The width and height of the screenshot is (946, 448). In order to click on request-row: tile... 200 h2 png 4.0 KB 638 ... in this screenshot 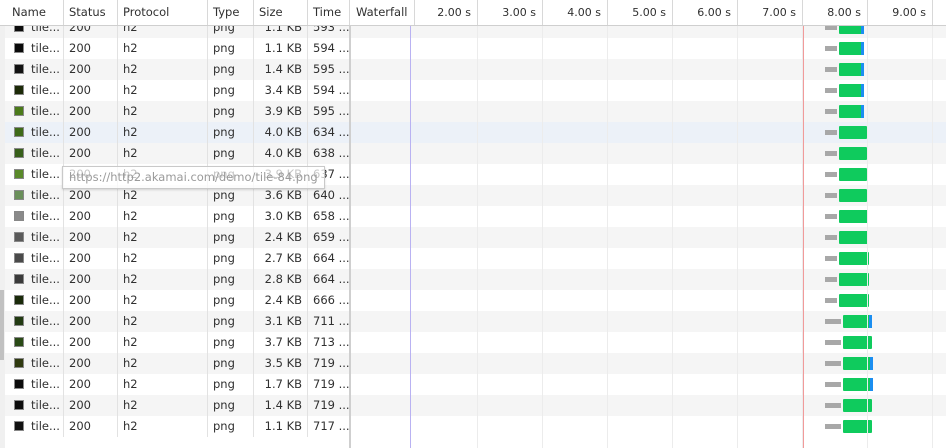, I will do `click(473, 153)`.